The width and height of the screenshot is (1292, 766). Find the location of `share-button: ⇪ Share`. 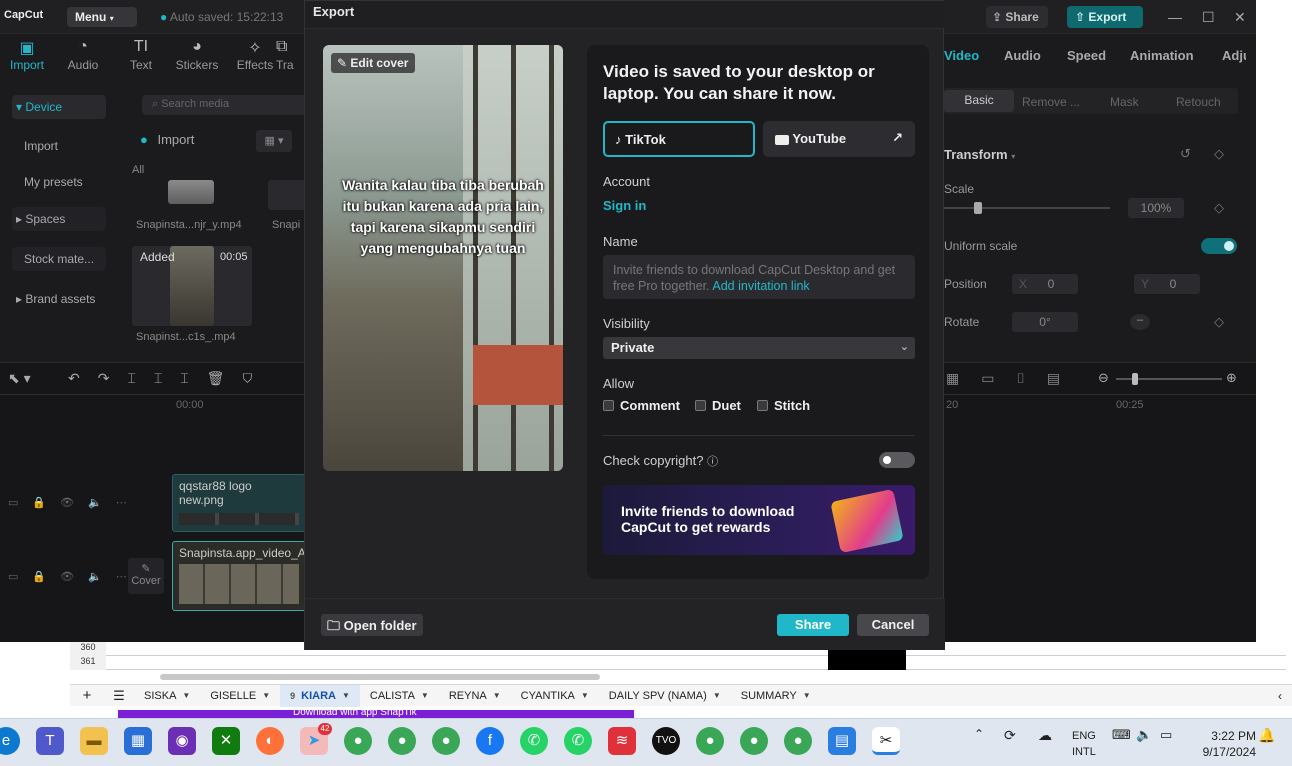

share-button: ⇪ Share is located at coordinates (1017, 17).